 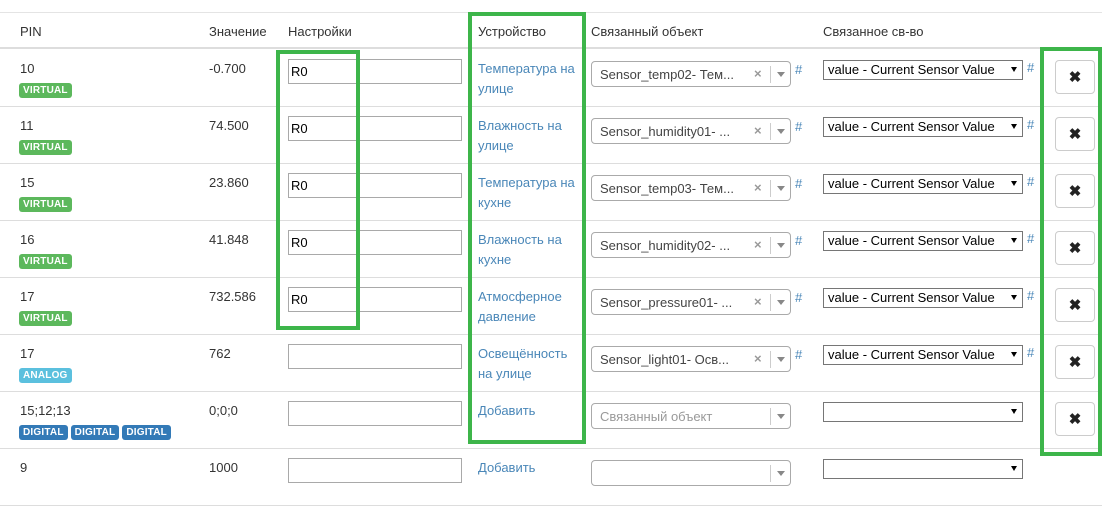 I want to click on device-link: Температура на кухне, so click(x=528, y=193).